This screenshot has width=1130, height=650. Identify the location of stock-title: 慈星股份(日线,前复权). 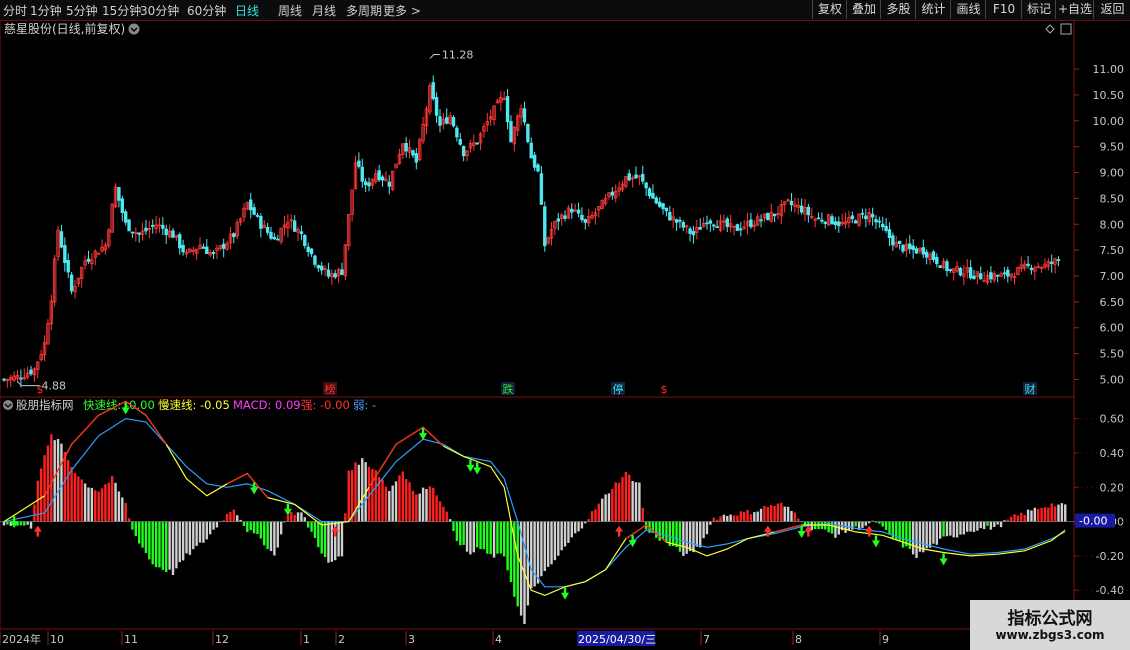
(64, 28).